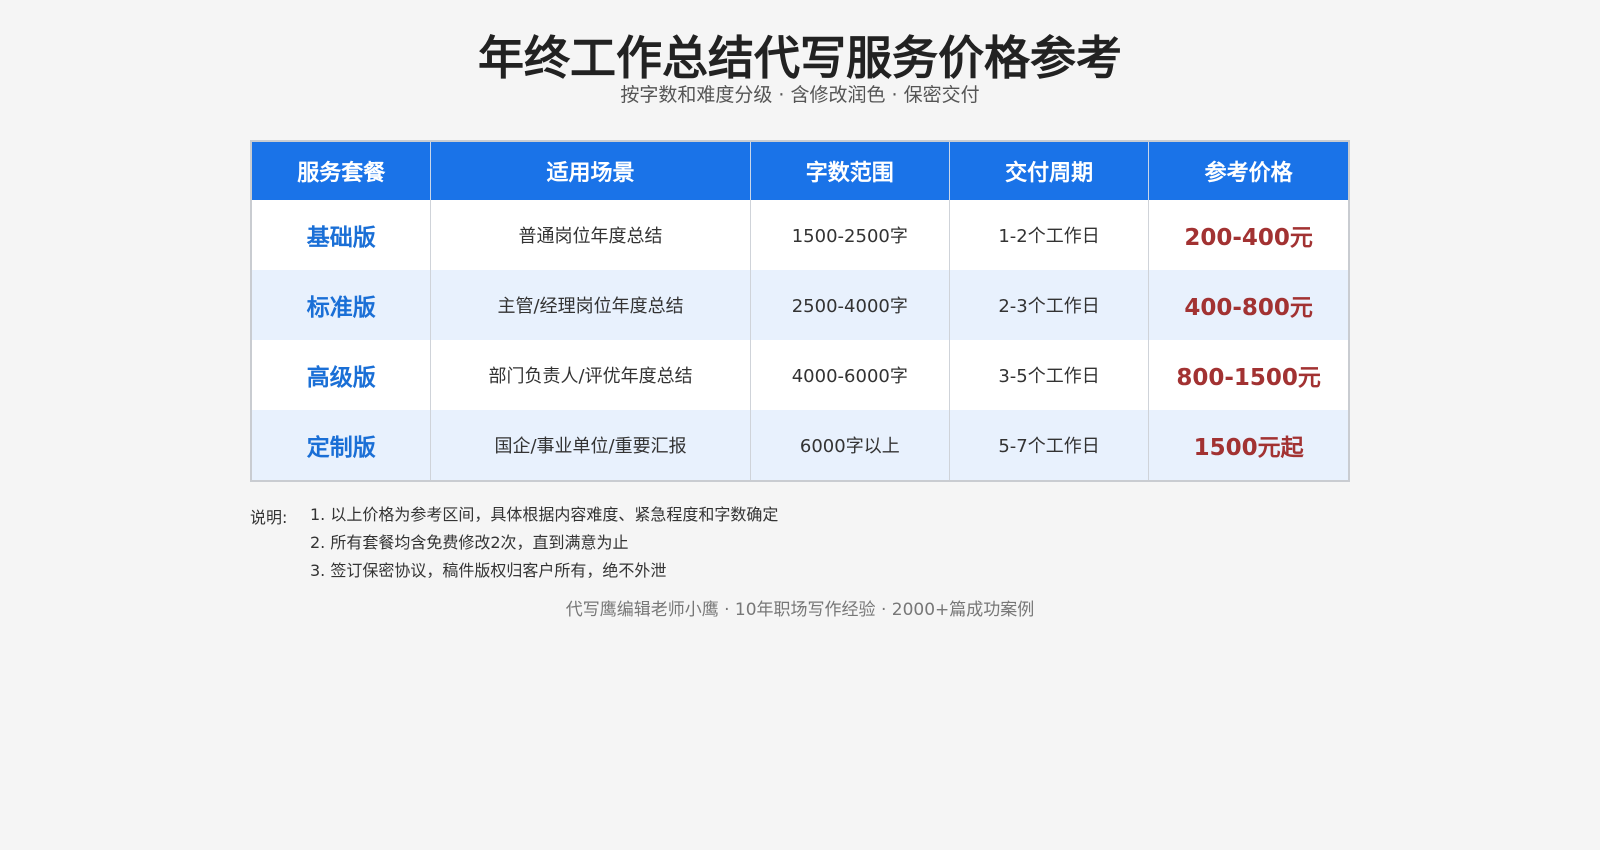  What do you see at coordinates (590, 305) in the screenshot?
I see `scenario-cell: 主管/经理岗位年度总结` at bounding box center [590, 305].